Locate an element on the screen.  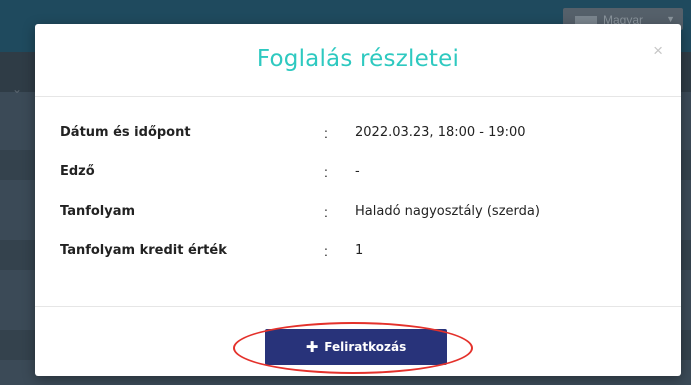
detail-label: Tanfolyam is located at coordinates (98, 211).